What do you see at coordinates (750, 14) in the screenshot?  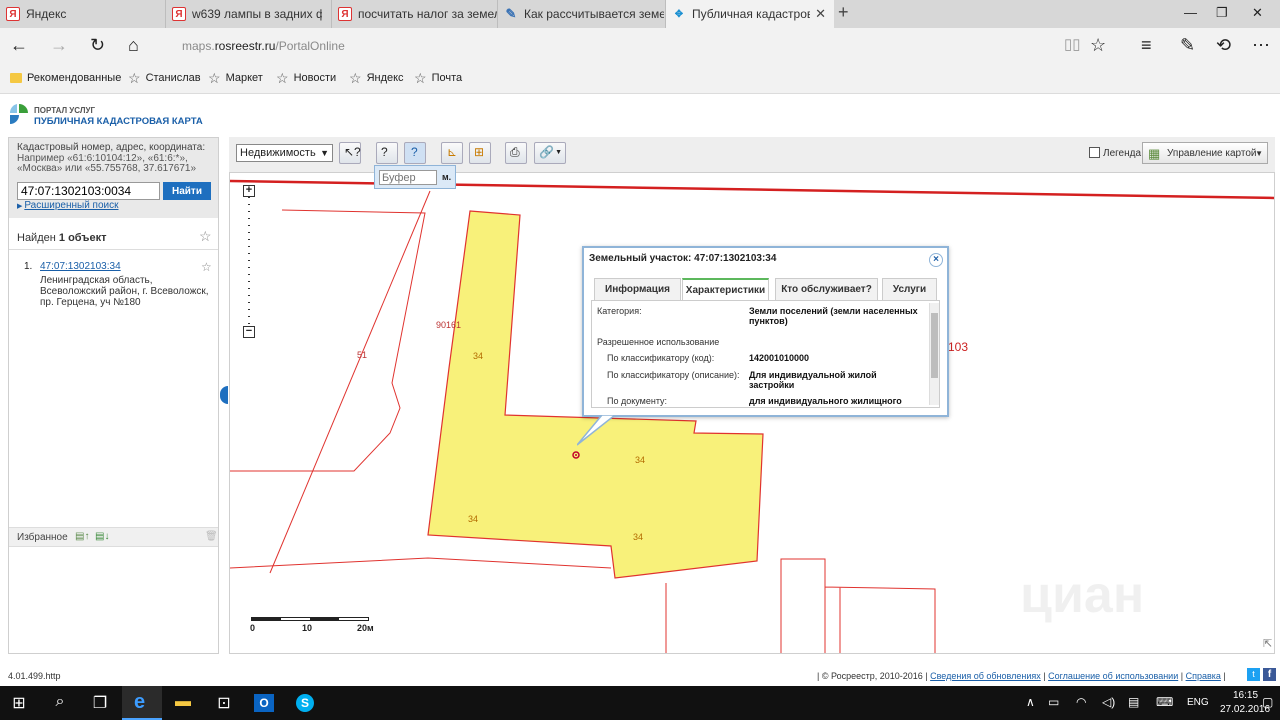 I see `browser-tab-kadastr: ✥ Публичная кадастрова ✕` at bounding box center [750, 14].